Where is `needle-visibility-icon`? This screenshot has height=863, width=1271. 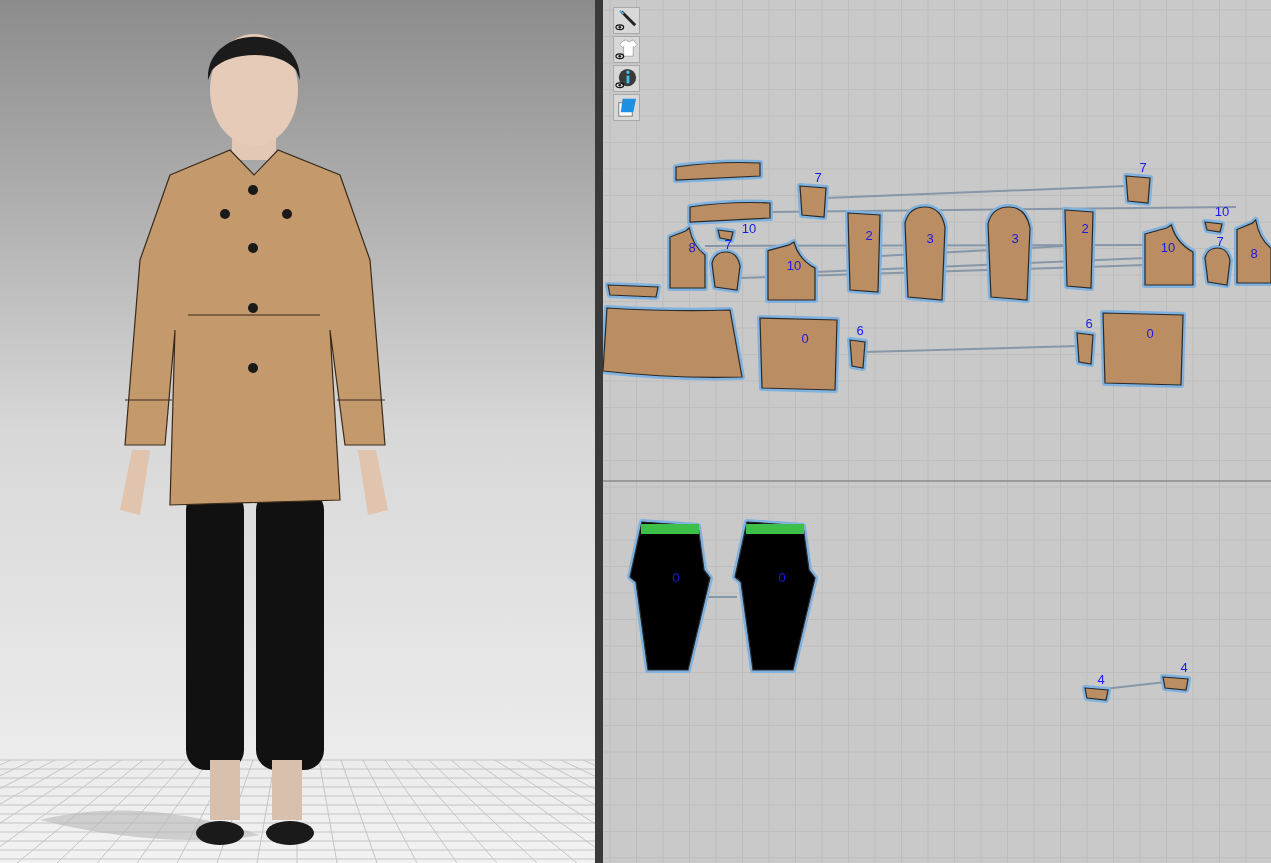
needle-visibility-icon is located at coordinates (626, 20).